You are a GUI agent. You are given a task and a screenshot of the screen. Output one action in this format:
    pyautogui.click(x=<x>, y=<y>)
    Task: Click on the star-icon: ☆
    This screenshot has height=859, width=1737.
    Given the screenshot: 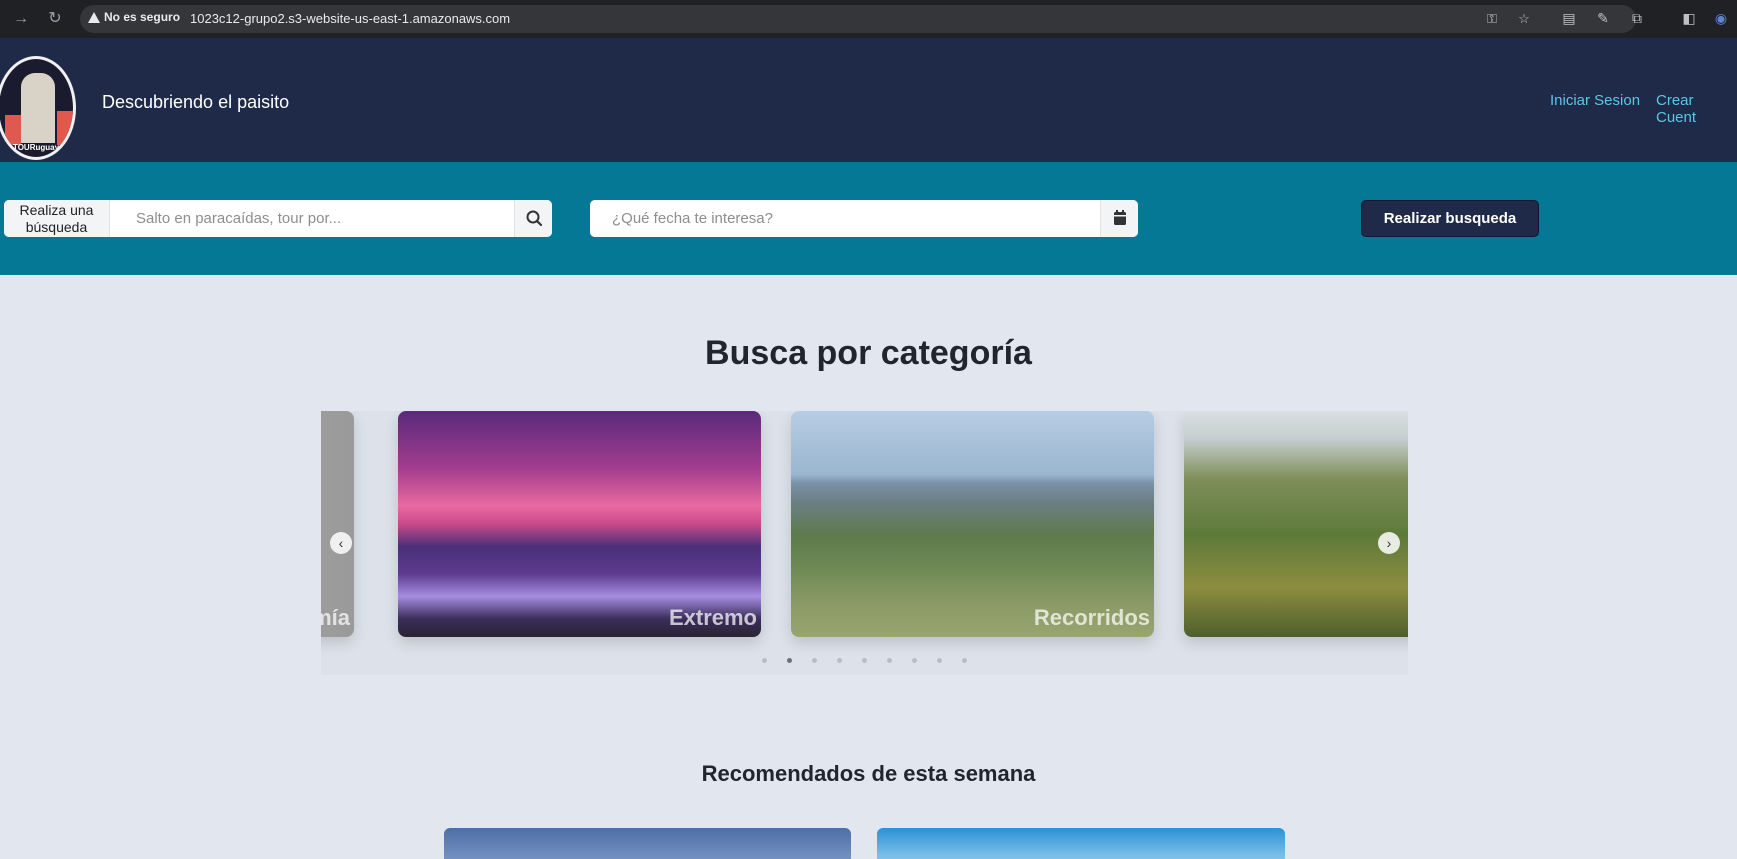 What is the action you would take?
    pyautogui.click(x=1524, y=19)
    